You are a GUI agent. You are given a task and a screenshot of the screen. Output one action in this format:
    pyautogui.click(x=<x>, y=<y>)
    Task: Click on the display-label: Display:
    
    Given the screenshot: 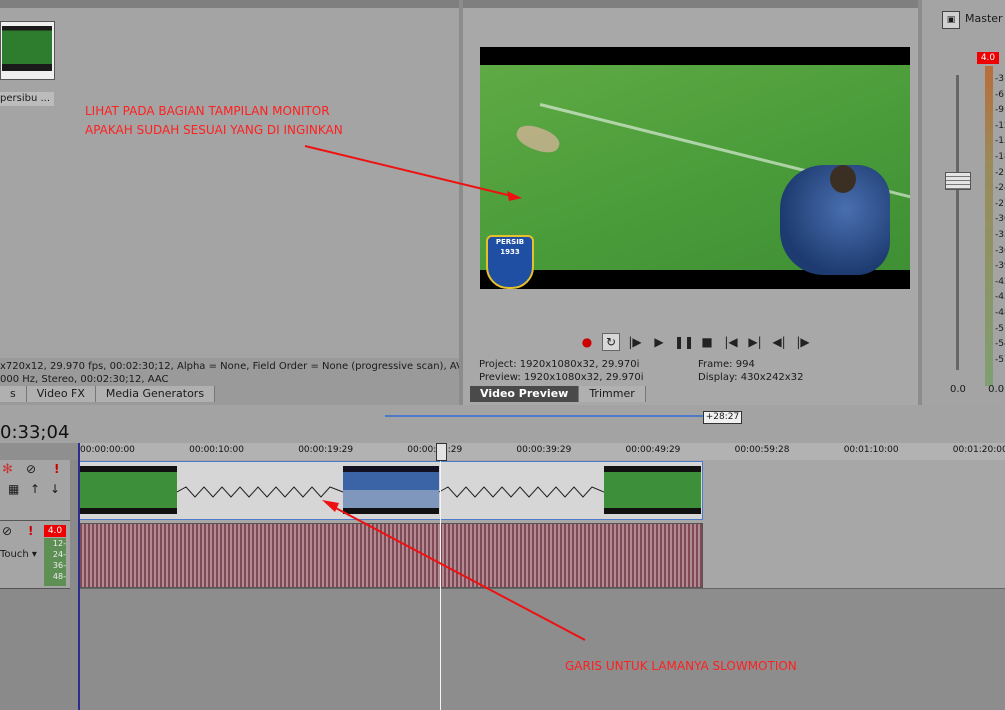 What is the action you would take?
    pyautogui.click(x=718, y=377)
    